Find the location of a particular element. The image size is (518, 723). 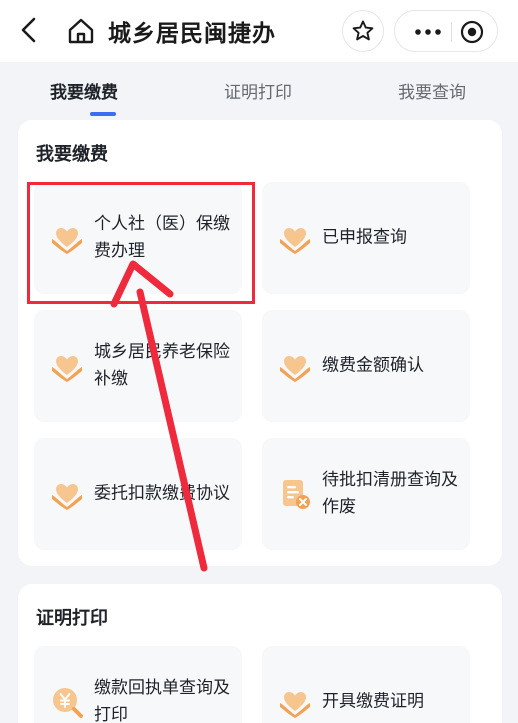

favorite-button is located at coordinates (363, 31).